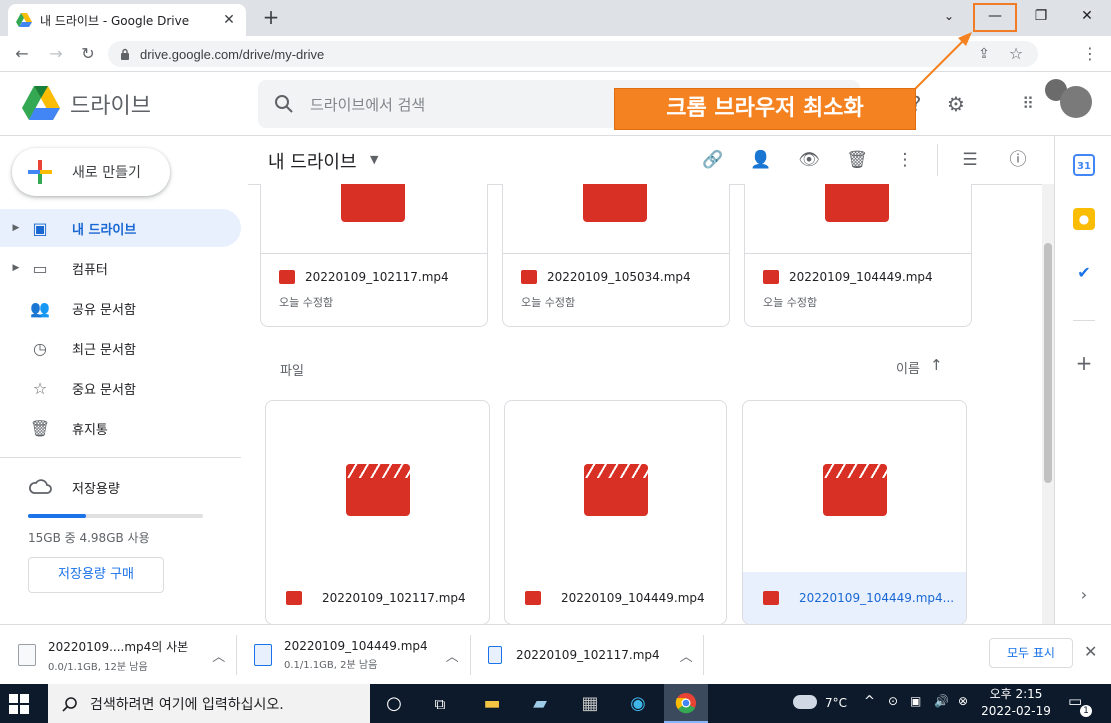 This screenshot has width=1111, height=723. I want to click on preview-eye-icon: 👁, so click(809, 160).